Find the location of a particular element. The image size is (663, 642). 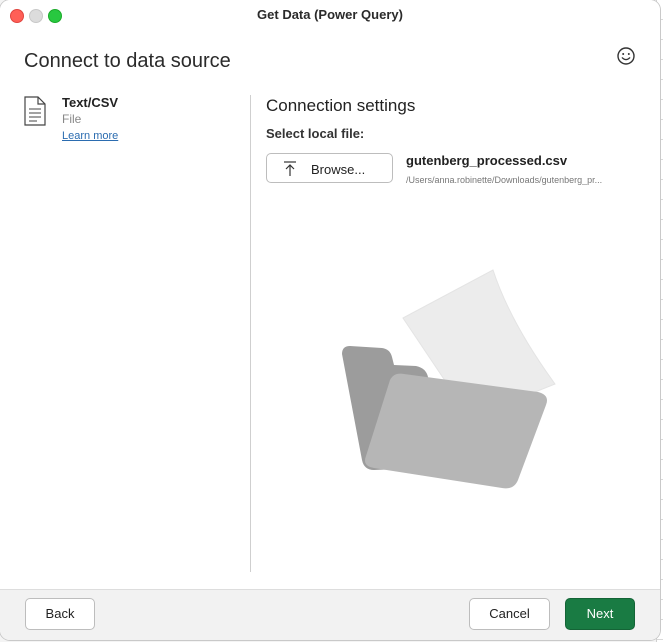

window-title: Get Data (Power Query) is located at coordinates (330, 14).